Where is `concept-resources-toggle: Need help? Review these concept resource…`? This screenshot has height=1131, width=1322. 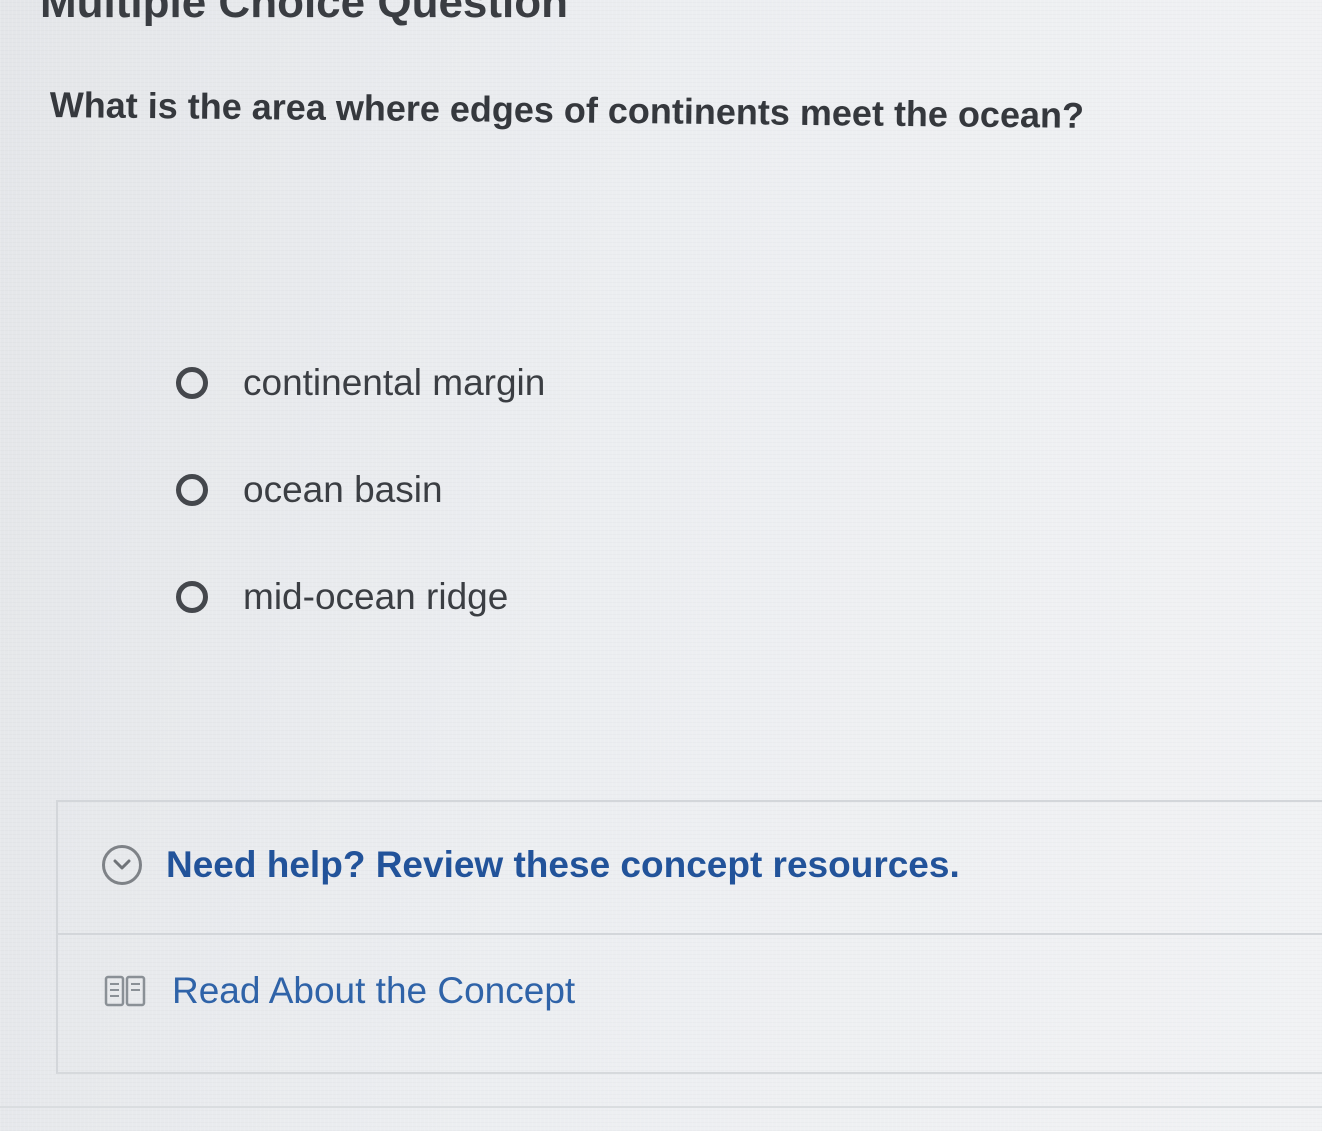
concept-resources-toggle: Need help? Review these concept resource… is located at coordinates (531, 865).